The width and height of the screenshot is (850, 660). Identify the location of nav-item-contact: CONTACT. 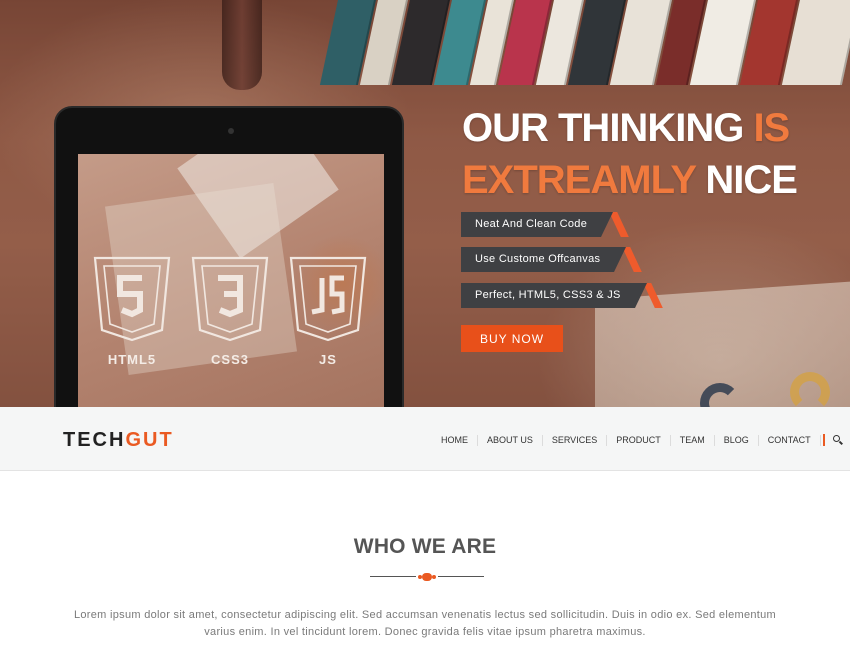
(790, 440).